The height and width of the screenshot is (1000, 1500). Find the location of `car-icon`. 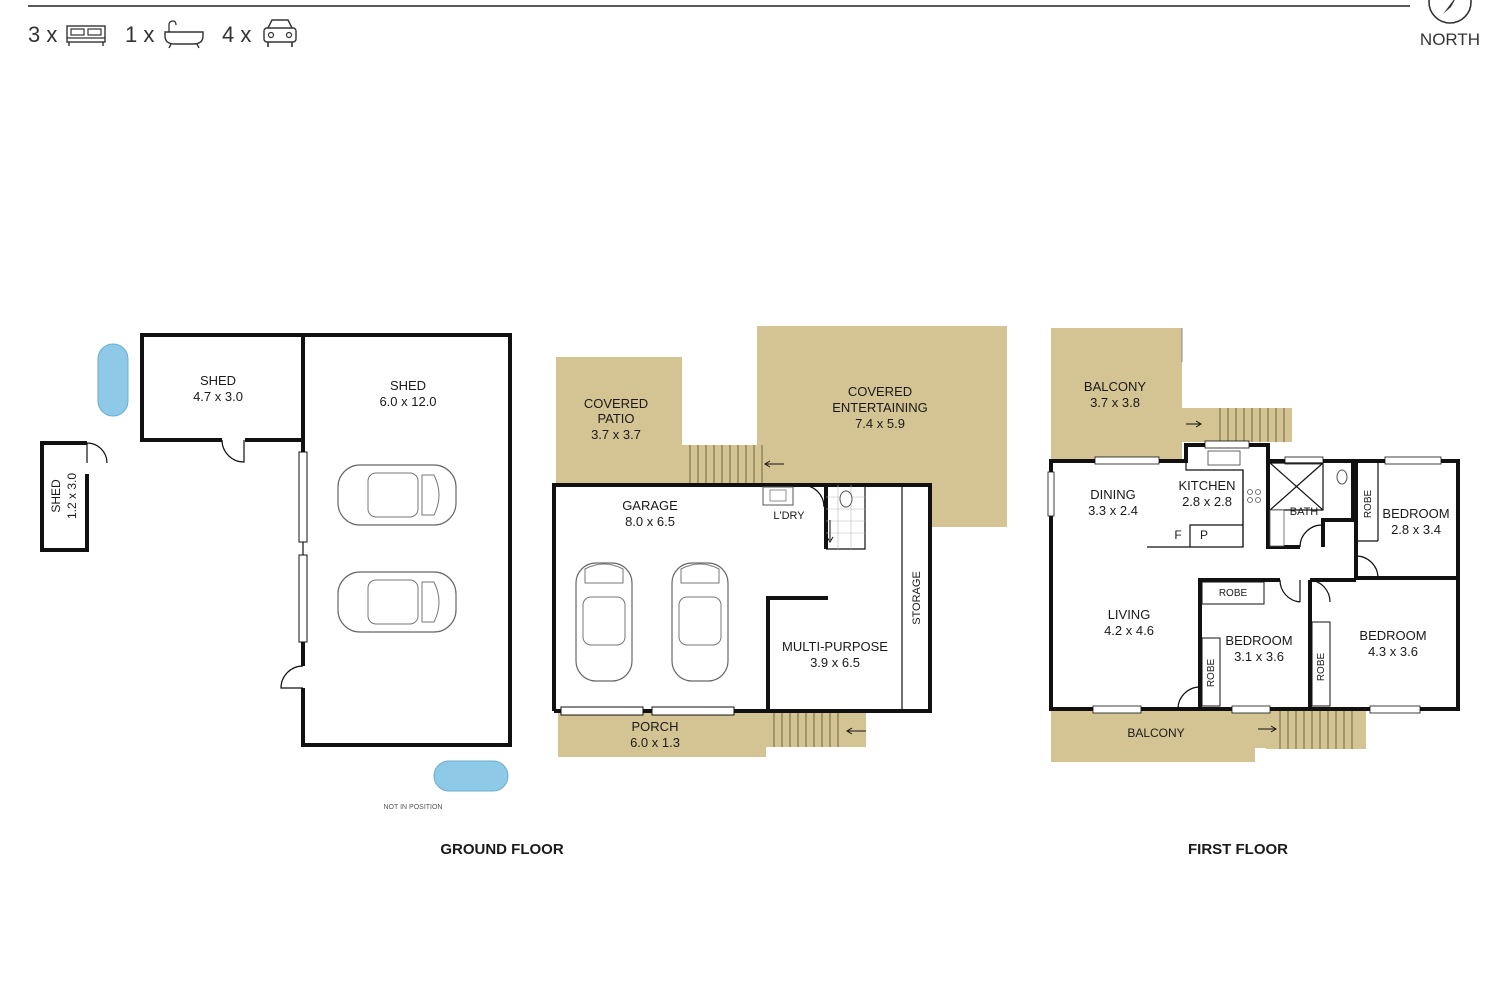

car-icon is located at coordinates (280, 33).